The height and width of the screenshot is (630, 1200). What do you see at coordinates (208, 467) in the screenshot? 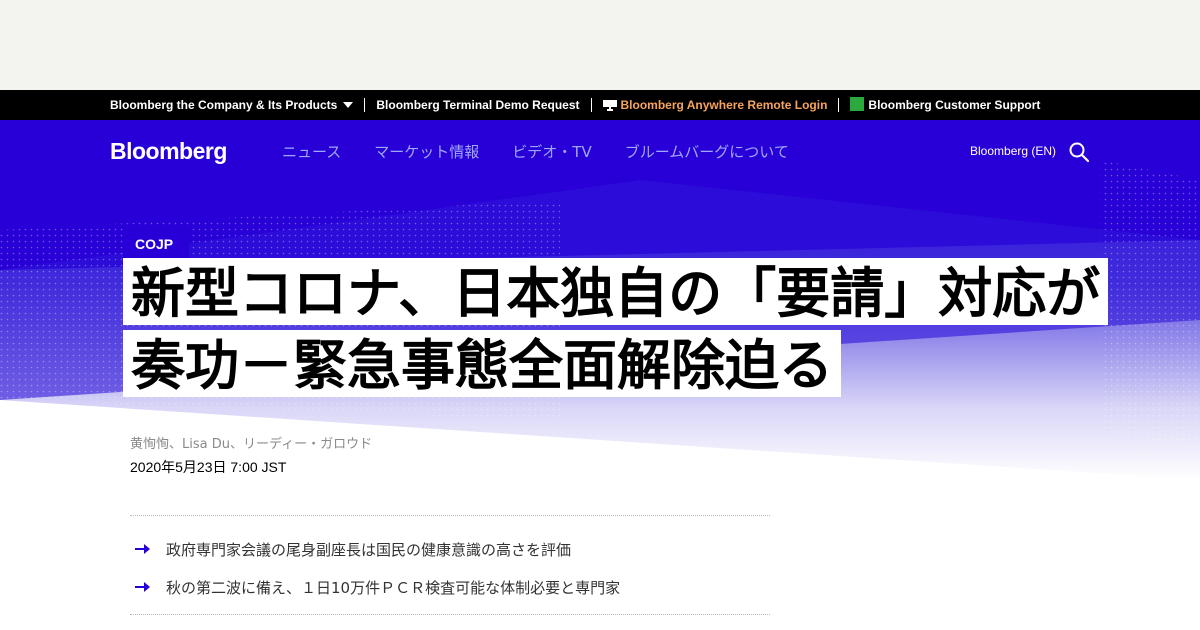
I see `article-date: 2020年5月23日 7:00 JST` at bounding box center [208, 467].